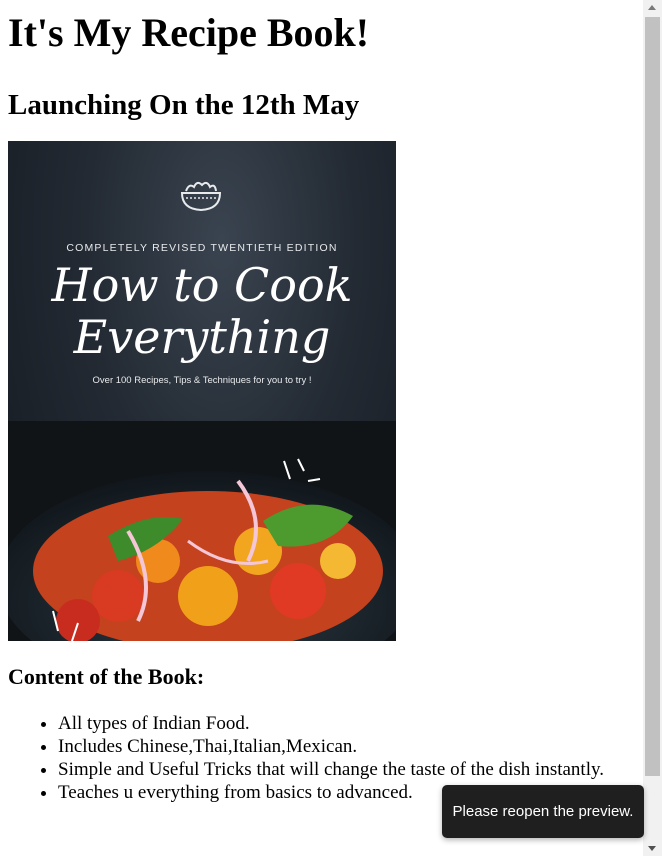 Image resolution: width=662 pixels, height=856 pixels. I want to click on salad-bowl-icon, so click(201, 196).